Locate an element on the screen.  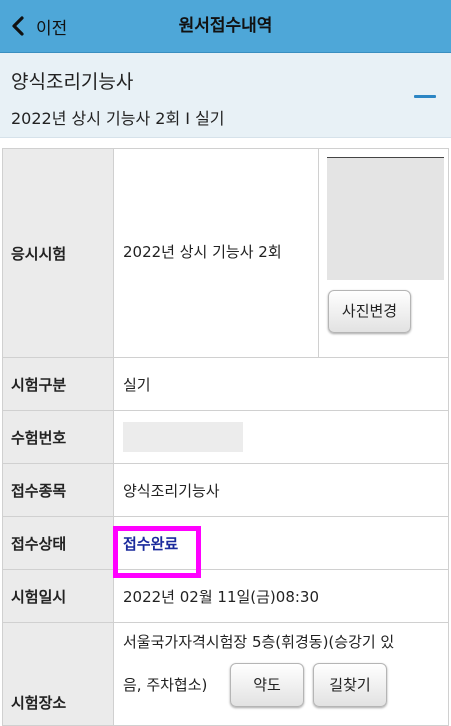
table-row: 수험번호 is located at coordinates (225, 437).